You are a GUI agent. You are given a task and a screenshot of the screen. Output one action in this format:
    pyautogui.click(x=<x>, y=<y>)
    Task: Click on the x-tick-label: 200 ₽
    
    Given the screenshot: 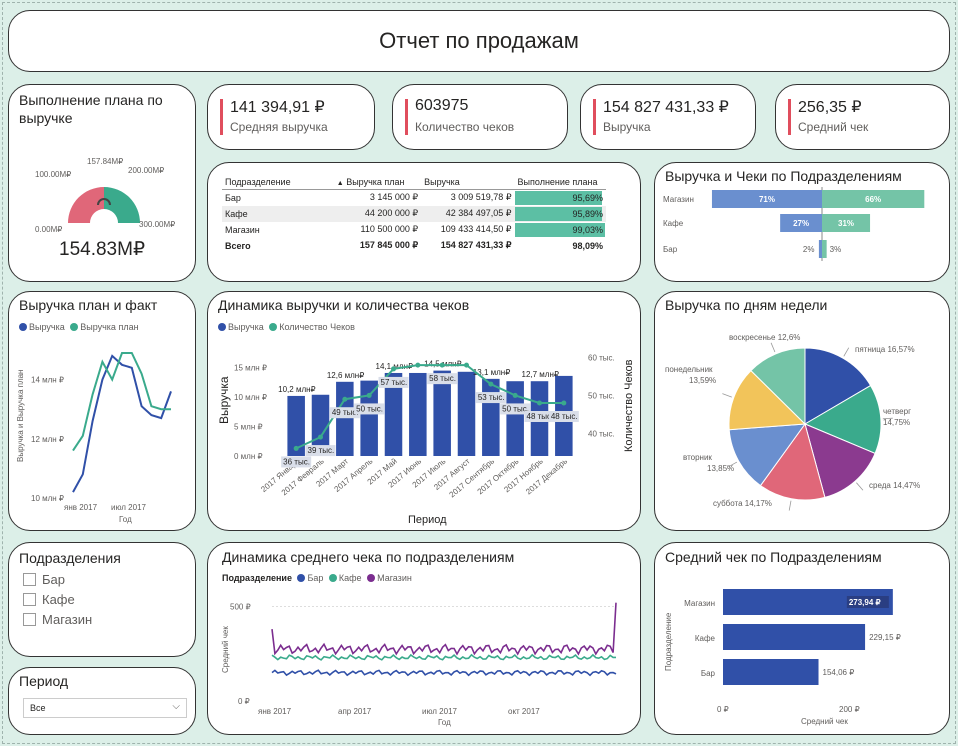 What is the action you would take?
    pyautogui.click(x=849, y=709)
    